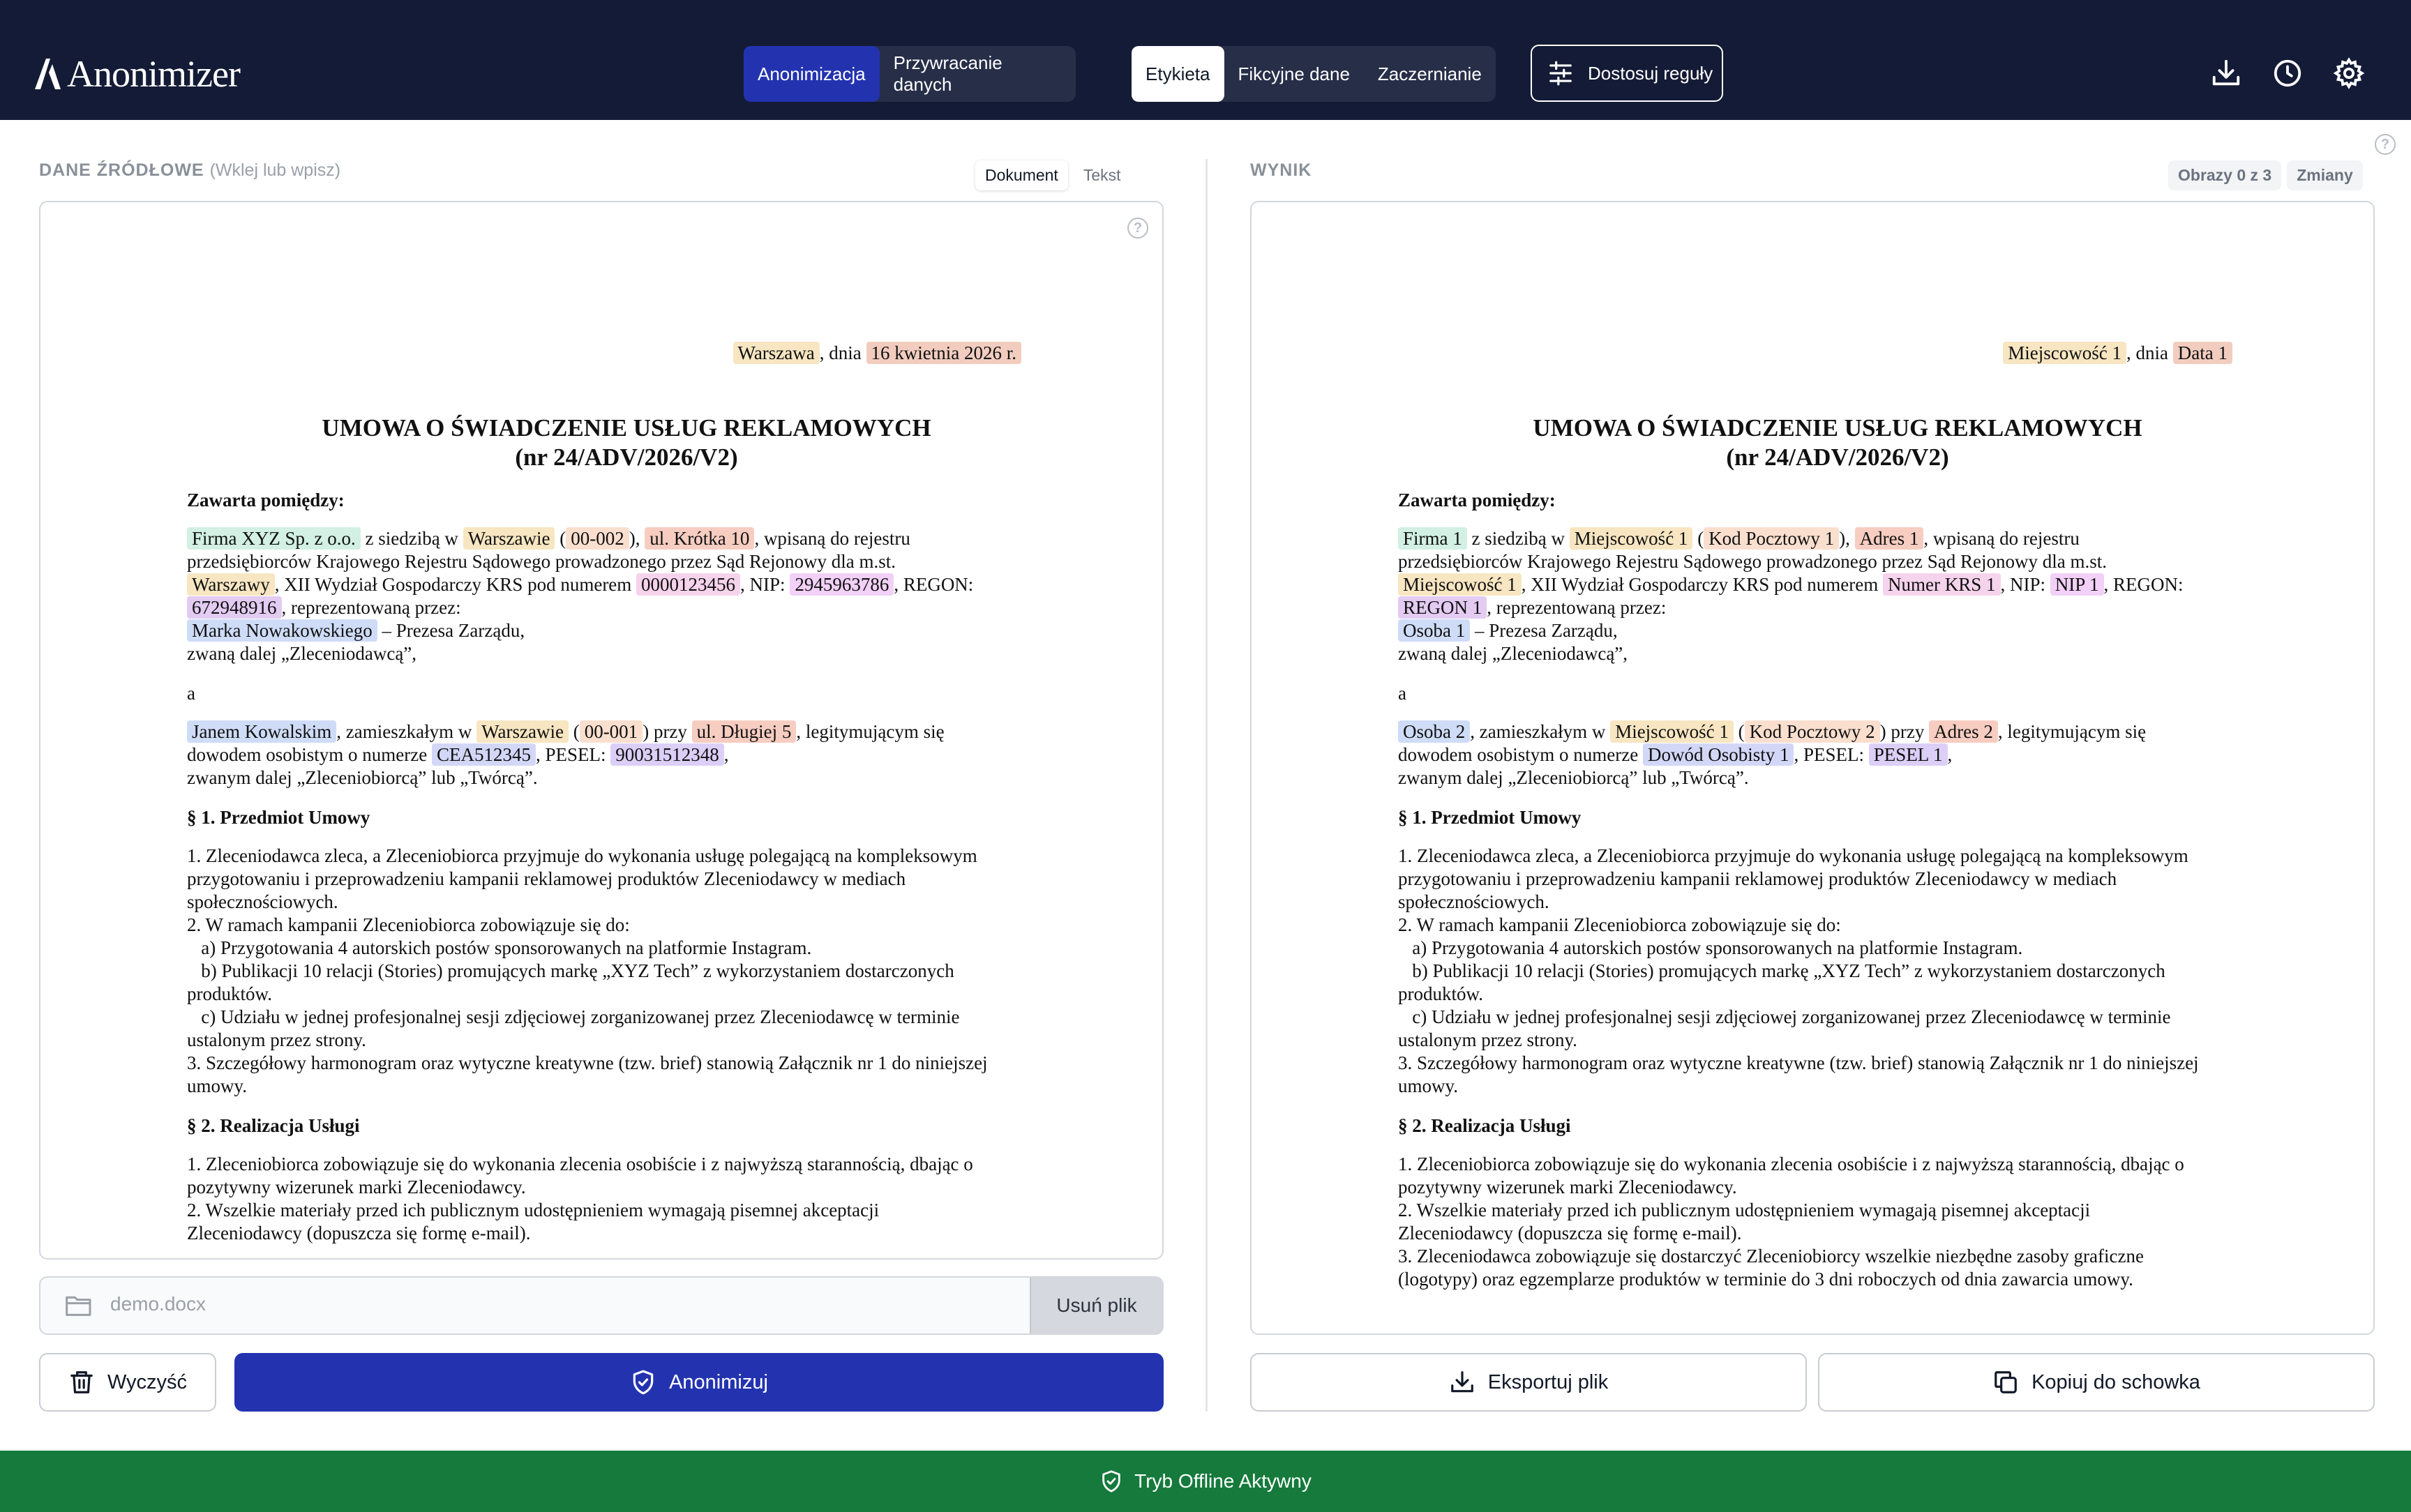 This screenshot has height=1512, width=2411. I want to click on customize-rules-button: Dostosuj reguły, so click(1627, 73).